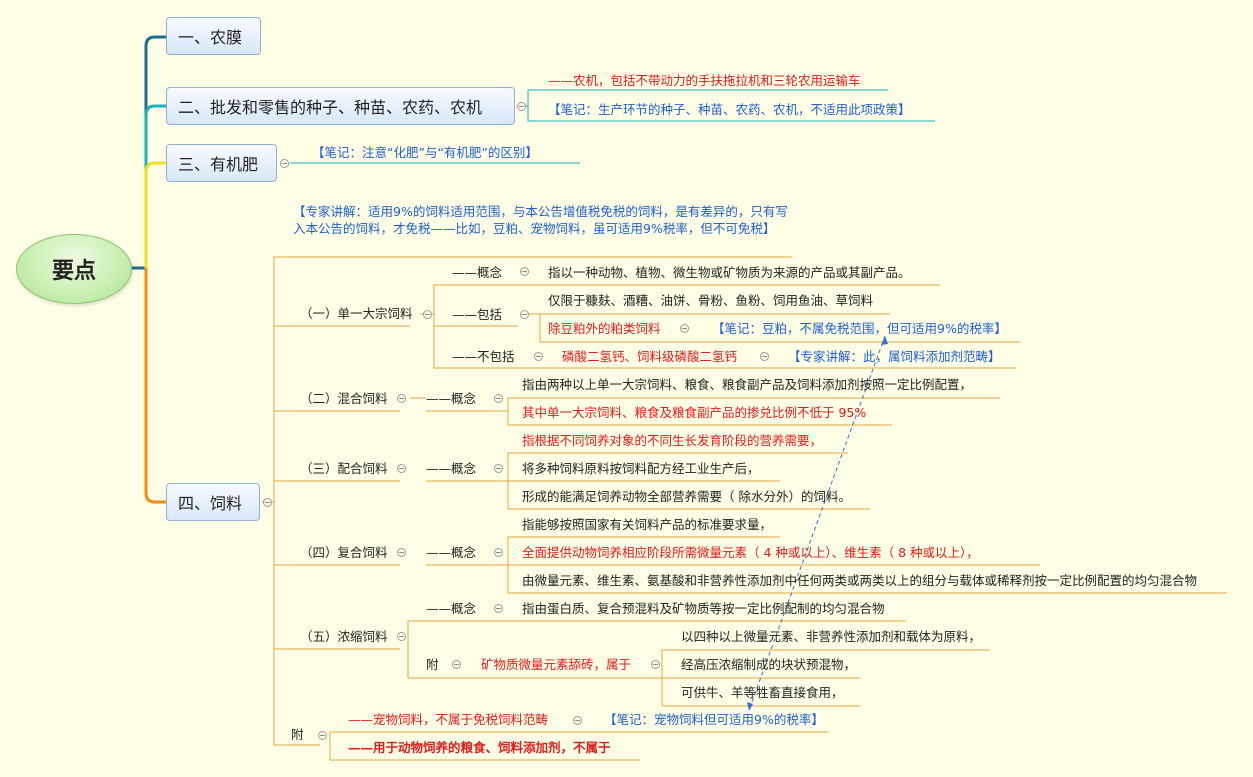 This screenshot has height=777, width=1253. Describe the element at coordinates (894, 357) in the screenshot. I see `s1-exclude-note: 【专家讲解：此，属饲料添加剂范畴】` at that location.